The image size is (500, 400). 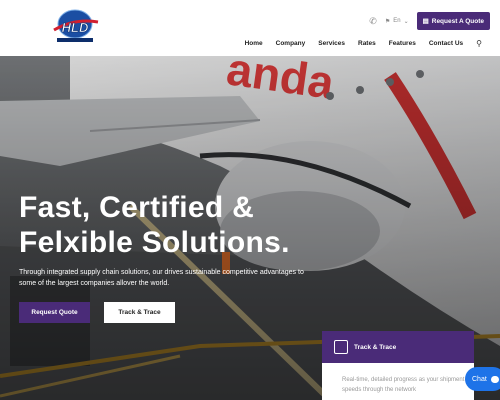 I want to click on track-trace-button: Track & Trace, so click(x=139, y=312).